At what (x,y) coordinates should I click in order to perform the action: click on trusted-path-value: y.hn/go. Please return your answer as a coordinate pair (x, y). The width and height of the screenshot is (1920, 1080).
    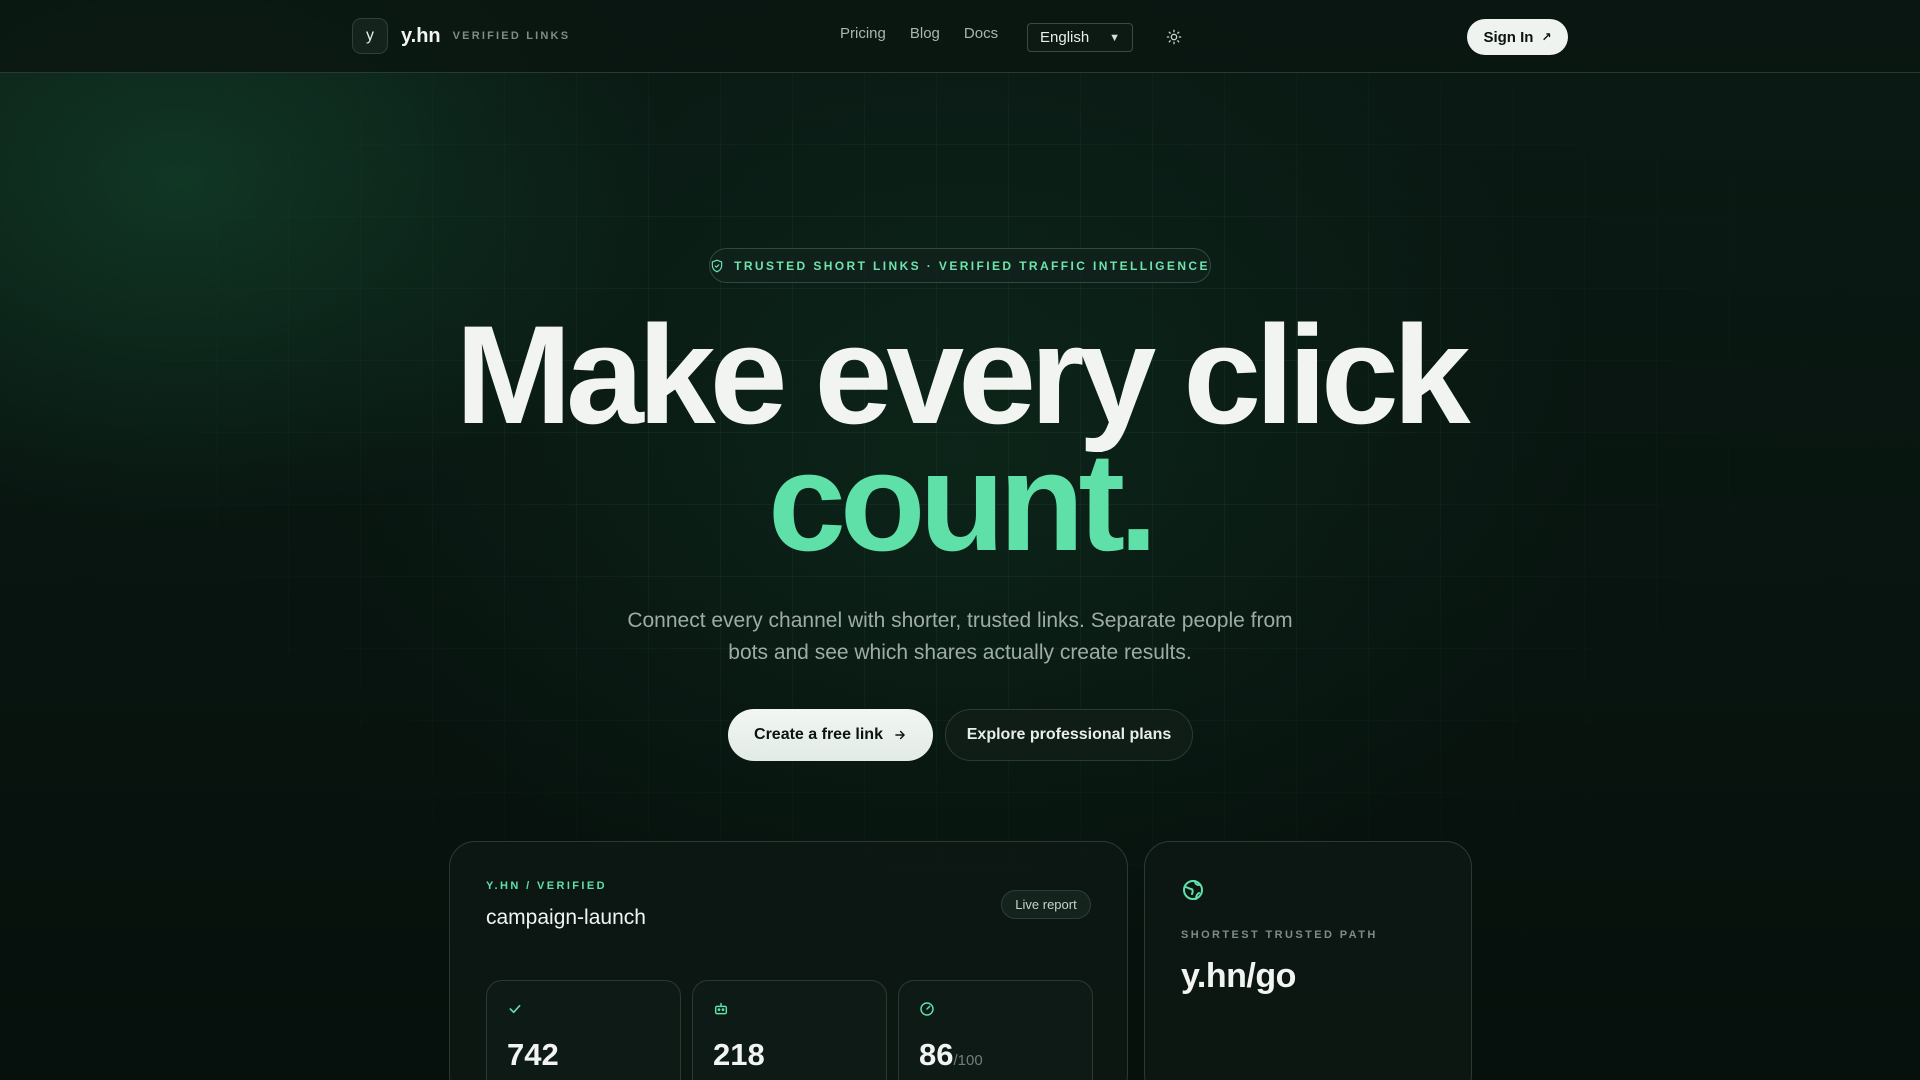
    Looking at the image, I should click on (1238, 976).